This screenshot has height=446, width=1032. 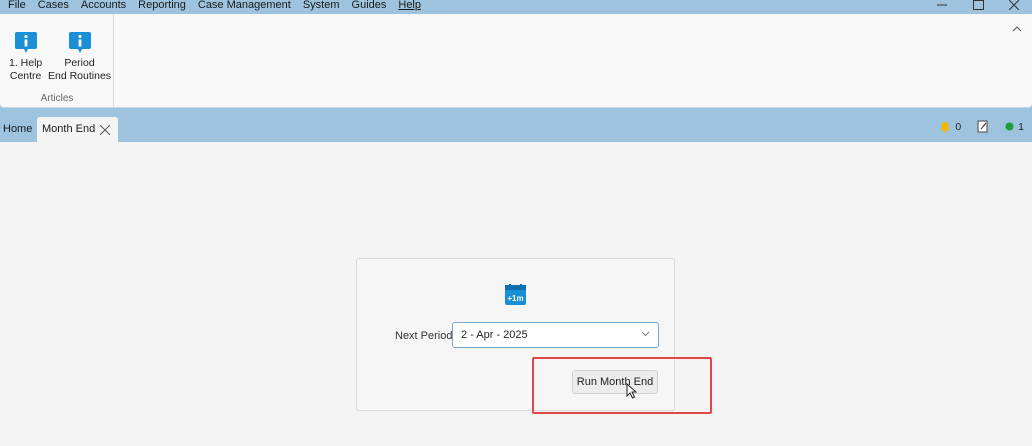 What do you see at coordinates (425, 336) in the screenshot?
I see `next-period-label: Next Period:` at bounding box center [425, 336].